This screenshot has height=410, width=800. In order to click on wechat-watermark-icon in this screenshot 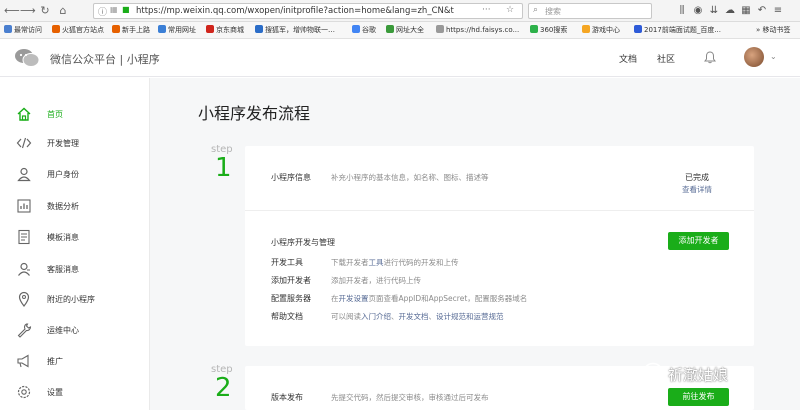, I will do `click(655, 371)`.